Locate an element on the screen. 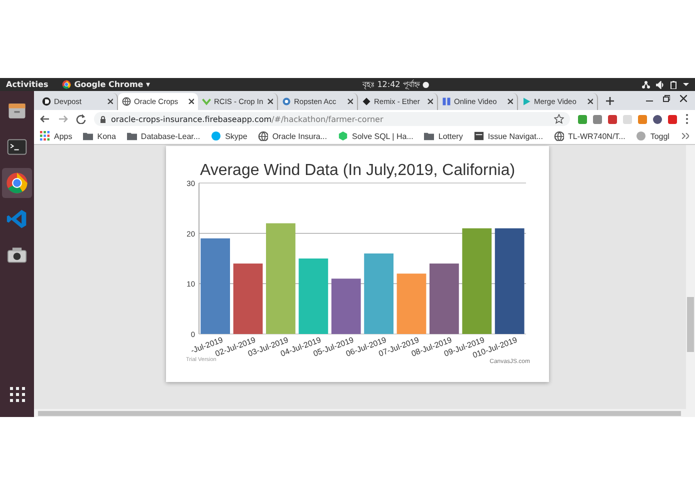 Image resolution: width=695 pixels, height=494 pixels. lock-icon is located at coordinates (103, 119).